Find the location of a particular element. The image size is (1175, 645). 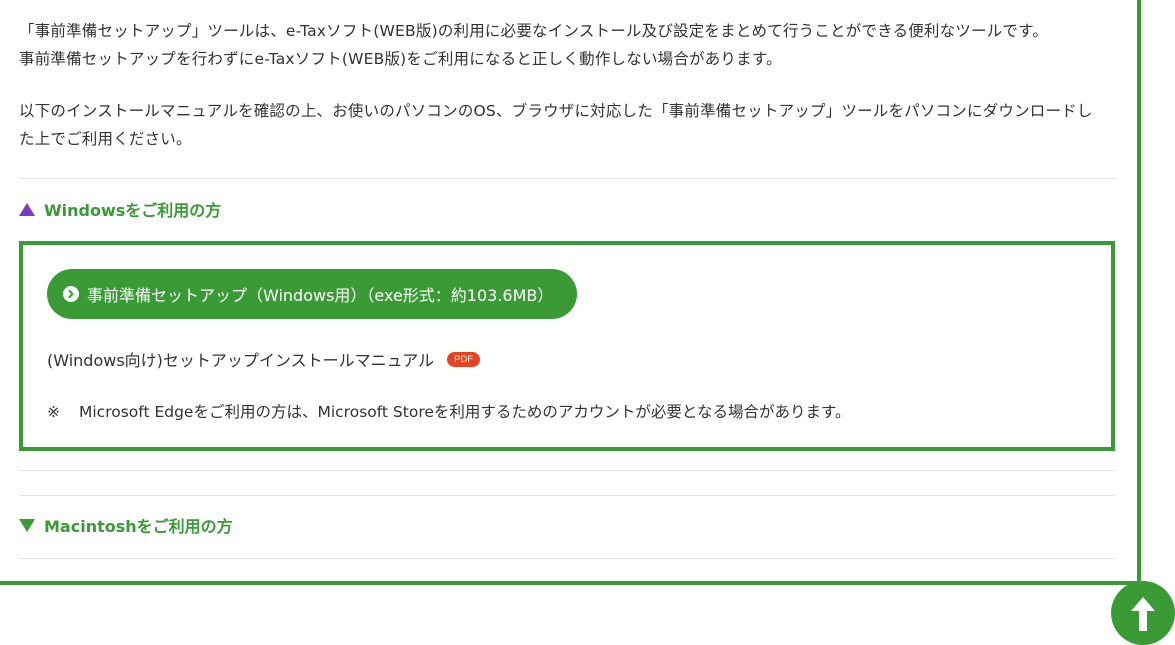

page-top-button is located at coordinates (1143, 613).